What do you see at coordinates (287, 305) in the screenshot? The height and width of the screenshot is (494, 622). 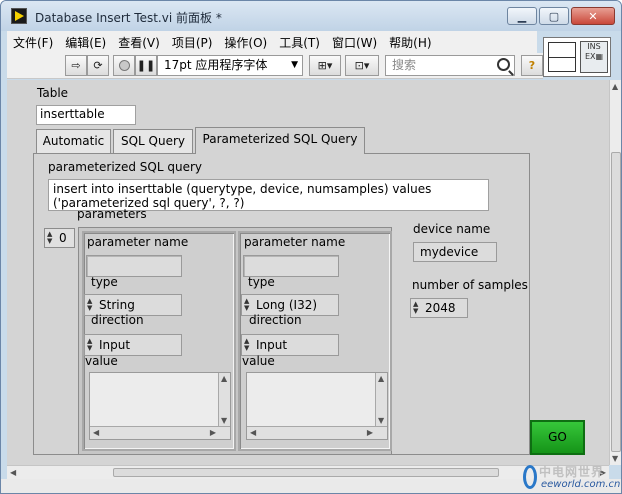 I see `type-value: Long (I32)` at bounding box center [287, 305].